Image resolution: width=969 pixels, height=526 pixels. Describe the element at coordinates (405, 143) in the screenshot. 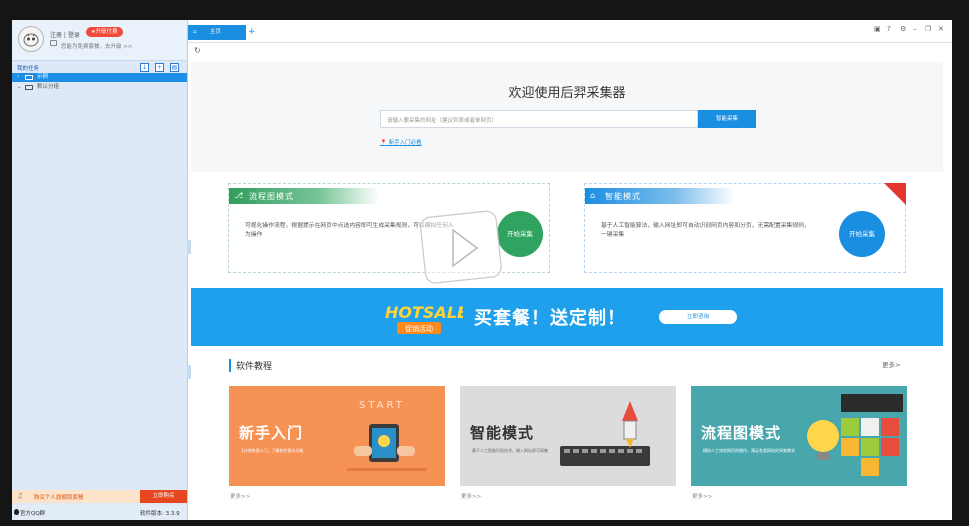

I see `guide-label: 新手入门必看` at that location.